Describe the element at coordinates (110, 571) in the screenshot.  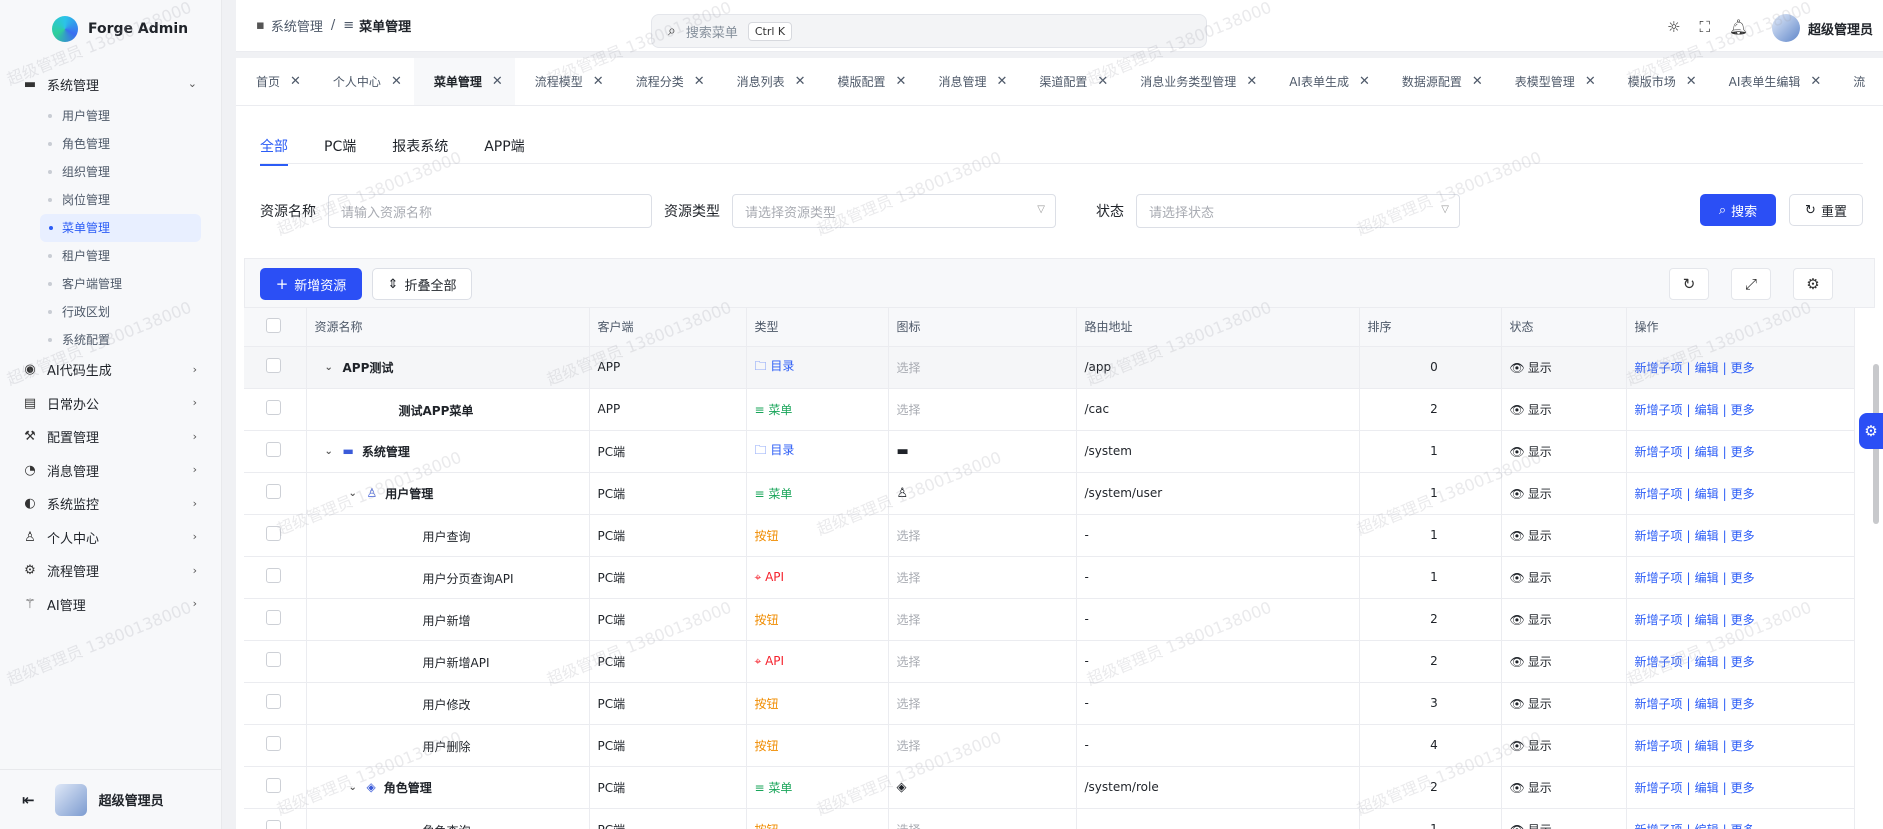
I see `sidebar-group-7: ⚙ 流程管理 ›` at that location.